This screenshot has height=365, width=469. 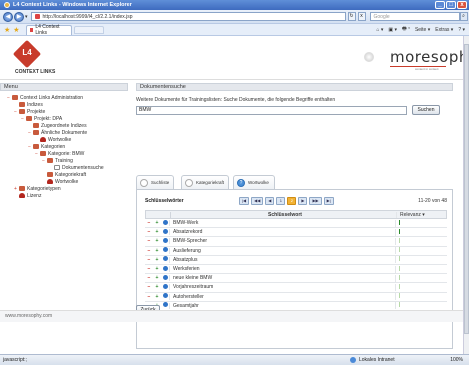 What do you see at coordinates (64, 111) in the screenshot?
I see `sidebar-item: − Projekte` at bounding box center [64, 111].